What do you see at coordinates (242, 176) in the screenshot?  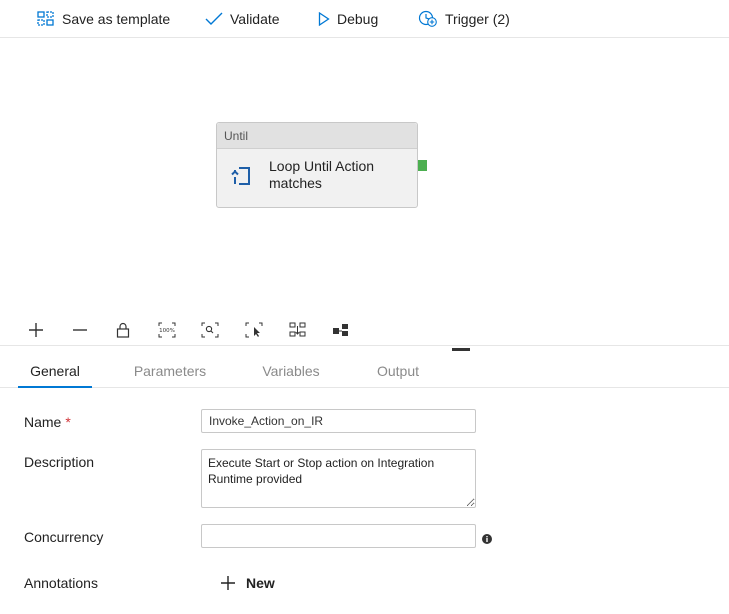 I see `until-loop-icon` at bounding box center [242, 176].